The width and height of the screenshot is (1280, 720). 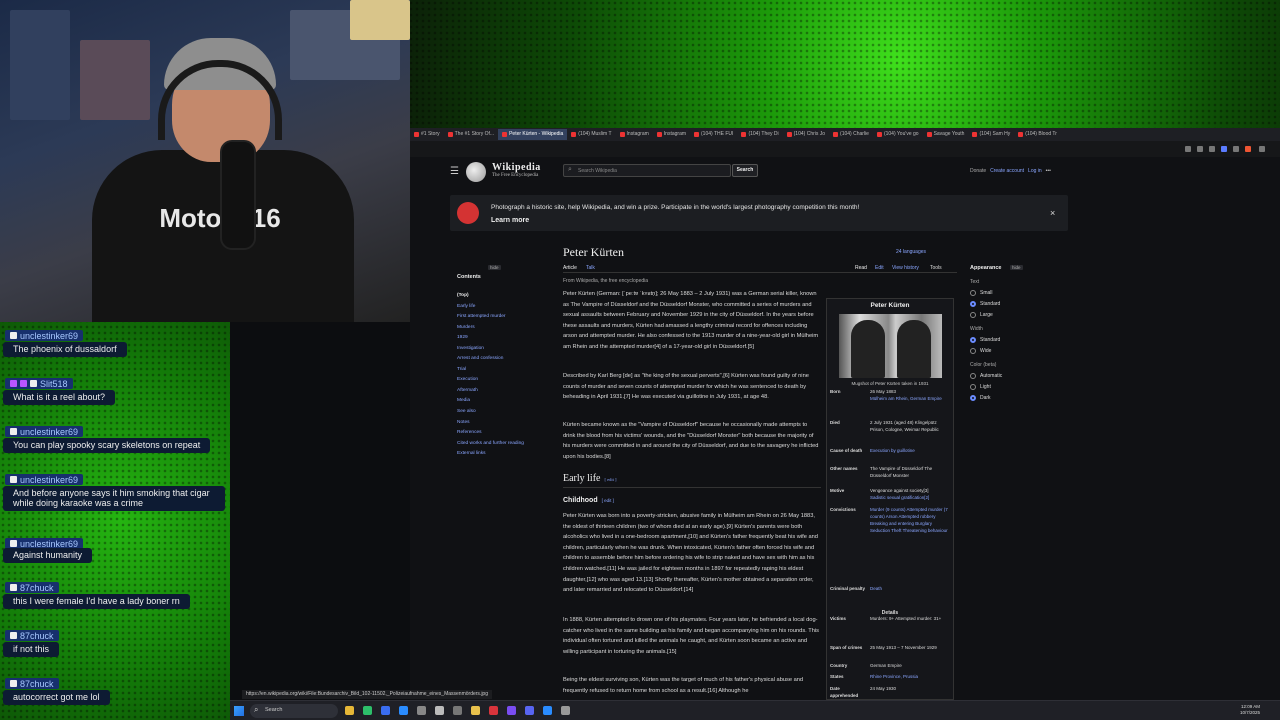 I want to click on discord-icon, so click(x=529, y=710).